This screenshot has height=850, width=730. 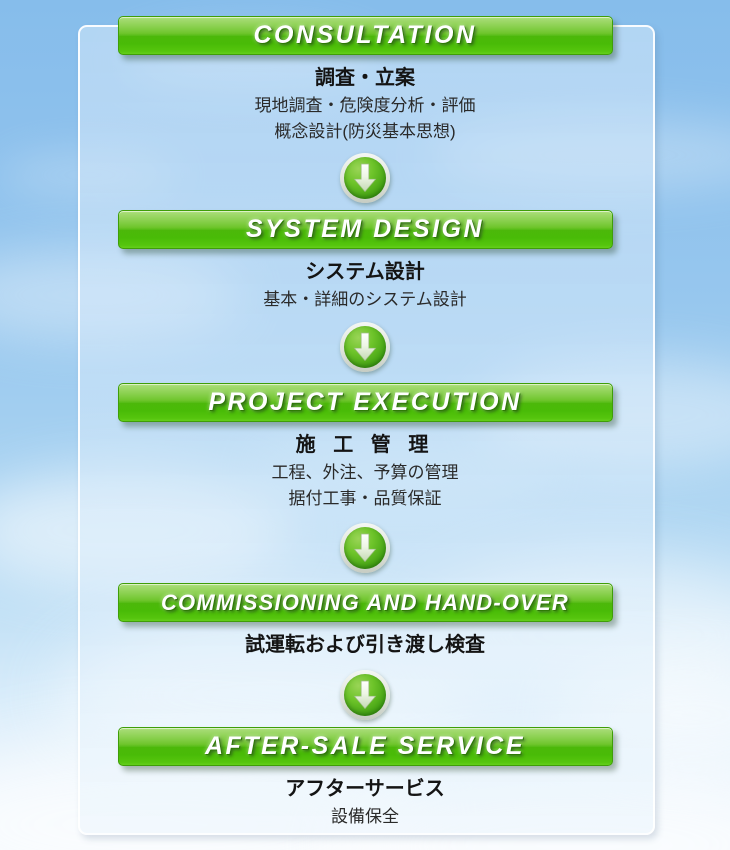 I want to click on stage-banner-system-design: SYSTEM DESIGN, so click(x=365, y=229).